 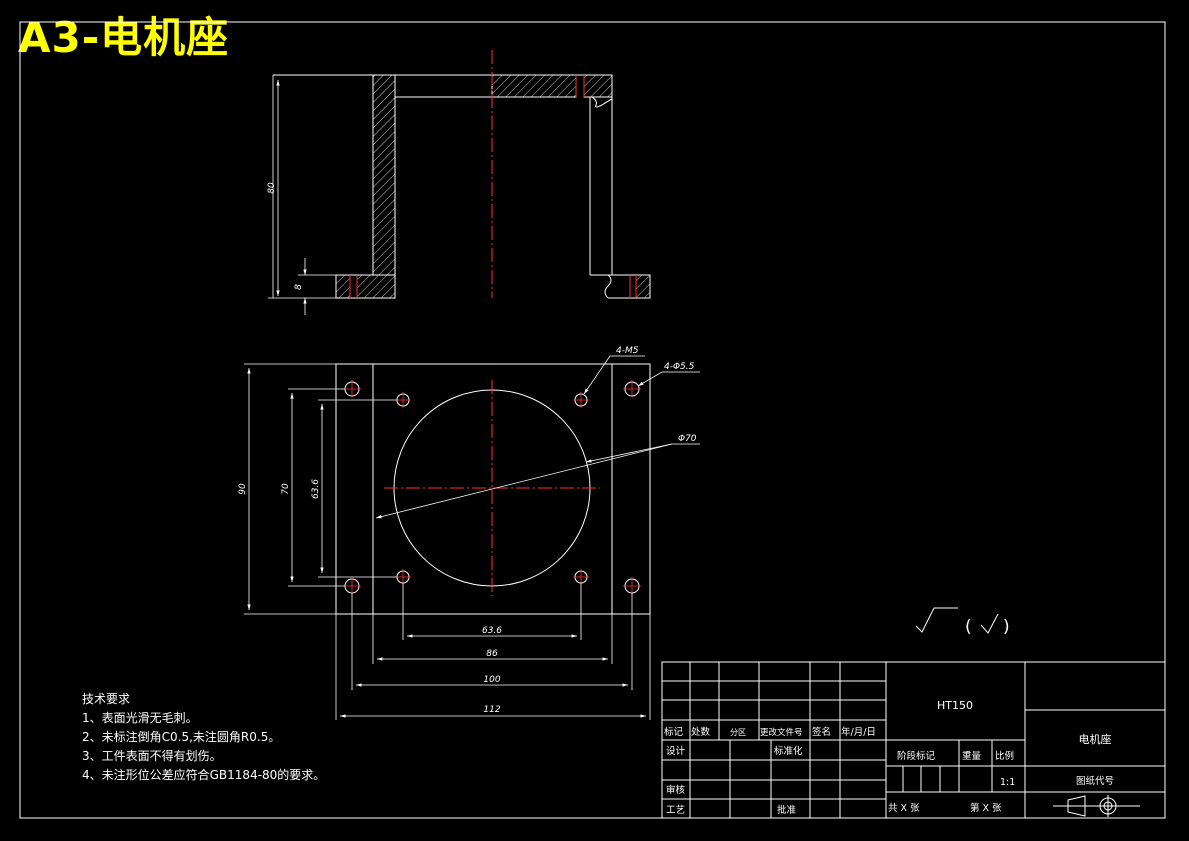 What do you see at coordinates (1162, 25) in the screenshot?
I see `corner-marks` at bounding box center [1162, 25].